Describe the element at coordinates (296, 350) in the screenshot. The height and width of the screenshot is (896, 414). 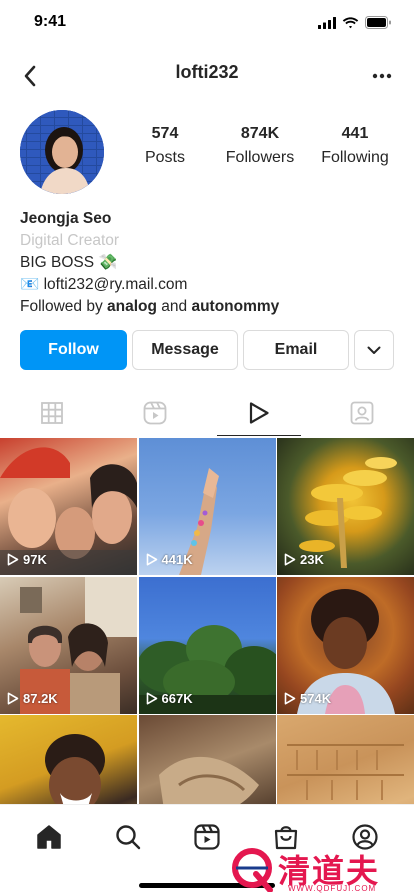
I see `email-button: Email` at that location.